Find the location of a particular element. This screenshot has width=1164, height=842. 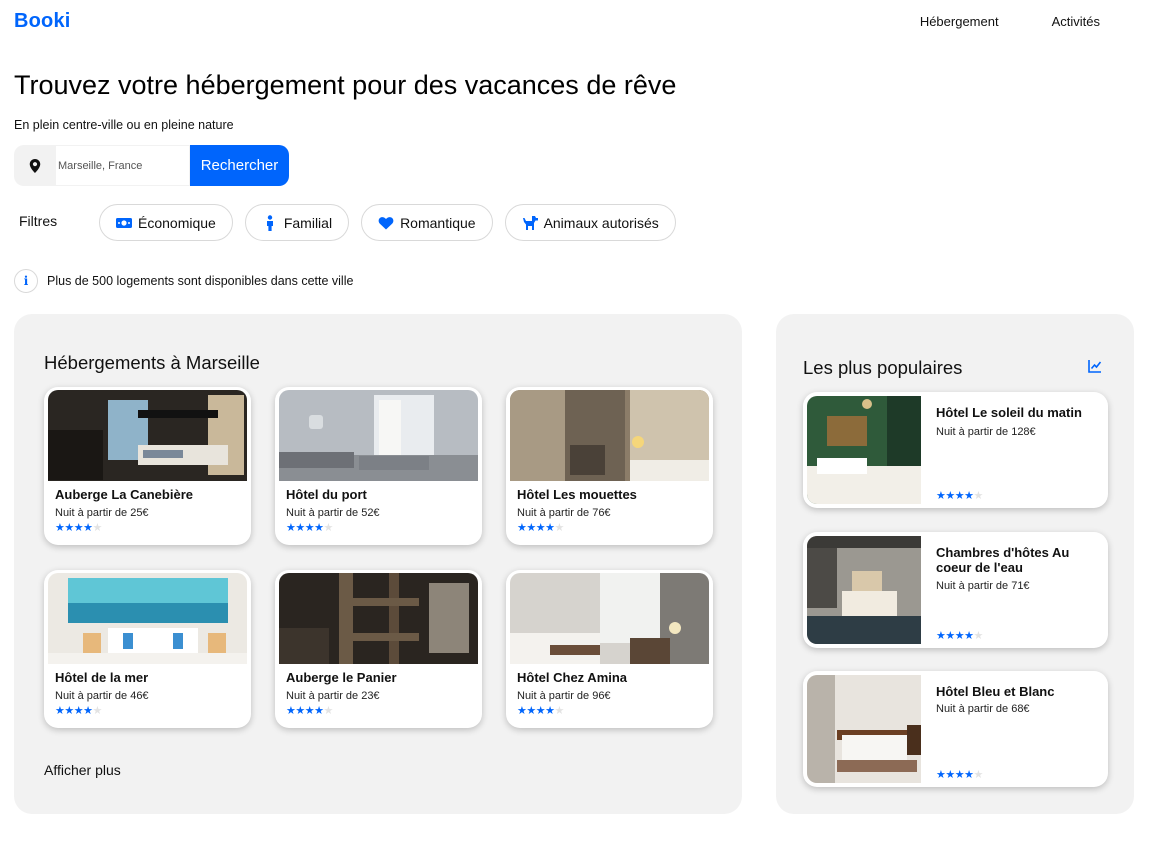

info-icon: i is located at coordinates (26, 281).